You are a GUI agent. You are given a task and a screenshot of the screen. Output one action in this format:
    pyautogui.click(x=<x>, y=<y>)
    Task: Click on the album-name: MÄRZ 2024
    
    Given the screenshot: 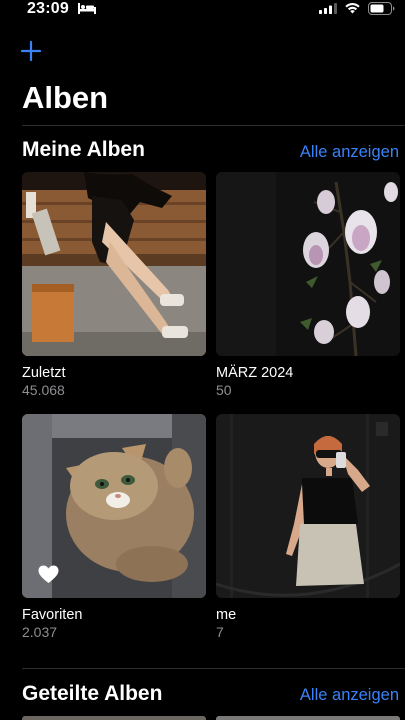 What is the action you would take?
    pyautogui.click(x=255, y=373)
    